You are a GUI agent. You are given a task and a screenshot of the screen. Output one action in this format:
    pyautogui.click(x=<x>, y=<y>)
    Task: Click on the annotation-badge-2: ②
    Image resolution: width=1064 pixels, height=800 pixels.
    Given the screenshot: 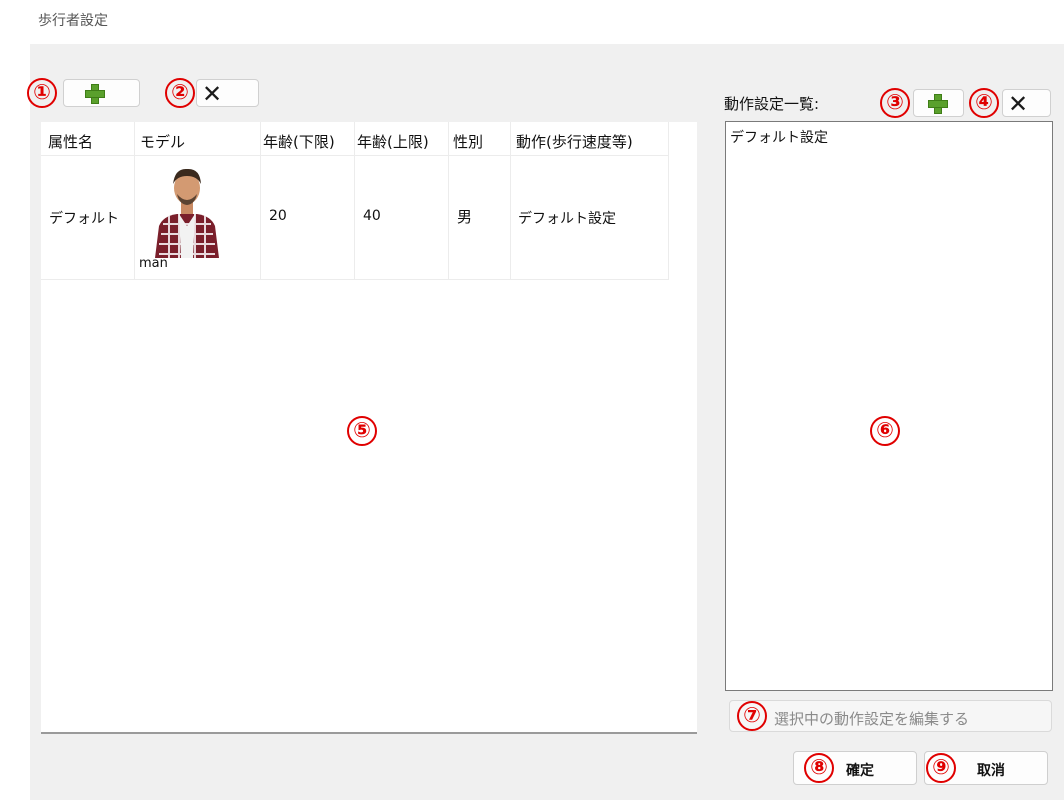 What is the action you would take?
    pyautogui.click(x=180, y=93)
    